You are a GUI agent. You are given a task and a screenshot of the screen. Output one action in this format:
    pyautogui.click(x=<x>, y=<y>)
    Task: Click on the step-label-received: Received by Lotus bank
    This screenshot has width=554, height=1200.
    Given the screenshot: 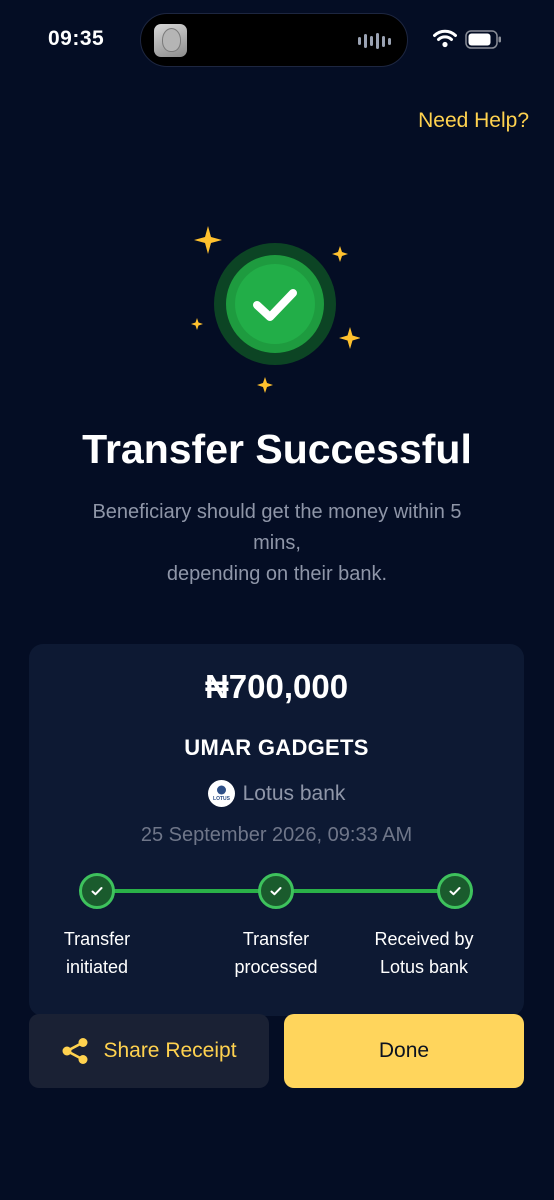 What is the action you would take?
    pyautogui.click(x=424, y=953)
    